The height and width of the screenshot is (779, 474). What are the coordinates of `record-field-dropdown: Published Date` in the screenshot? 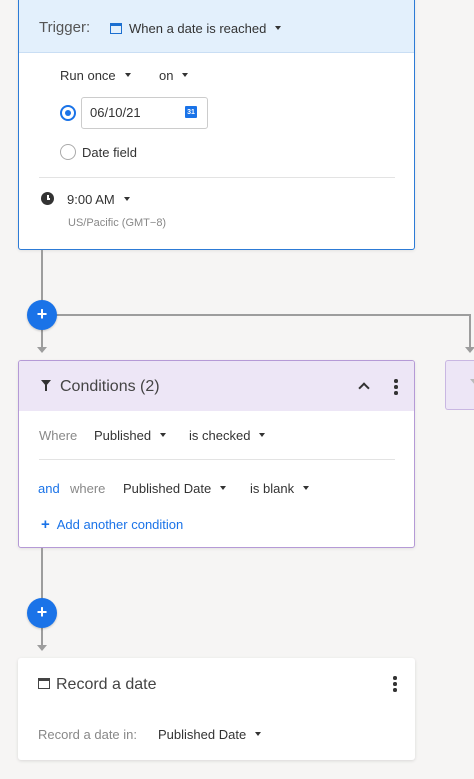 It's located at (210, 734).